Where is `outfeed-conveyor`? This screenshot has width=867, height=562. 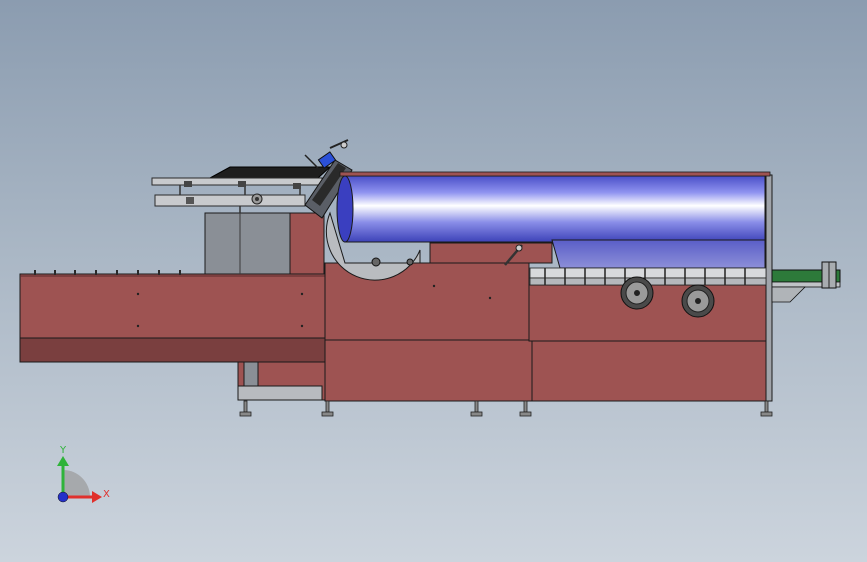
outfeed-conveyor is located at coordinates (806, 282).